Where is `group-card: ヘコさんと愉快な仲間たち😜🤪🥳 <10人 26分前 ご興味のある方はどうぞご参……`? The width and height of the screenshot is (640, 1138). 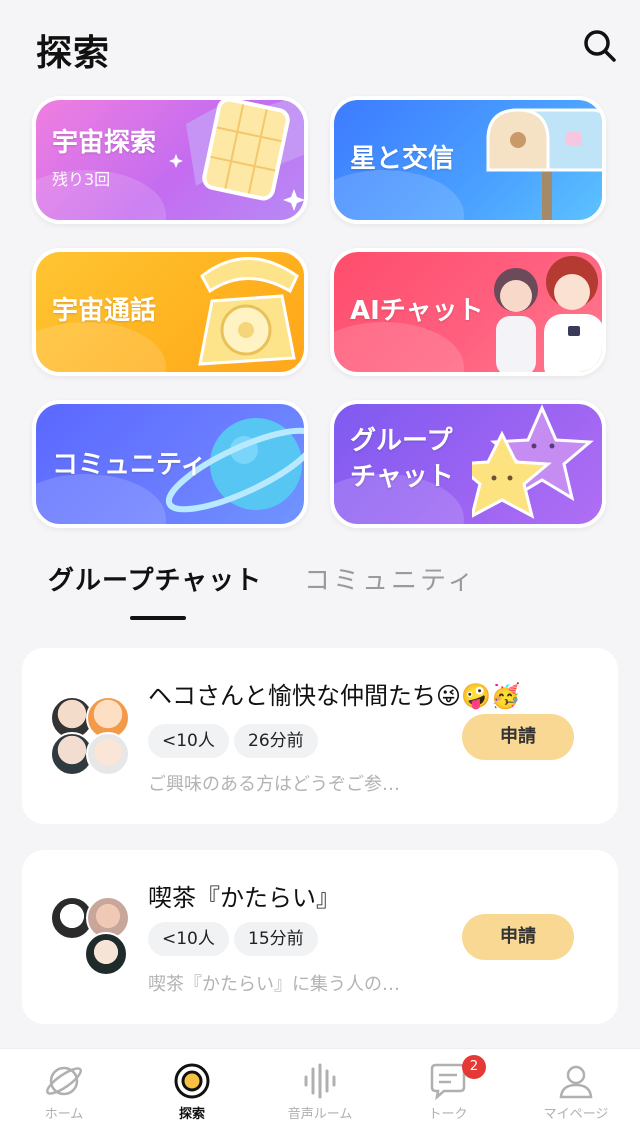
group-card: ヘコさんと愉快な仲間たち😜🤪🥳 <10人 26分前 ご興味のある方はどうぞご参…… is located at coordinates (320, 736).